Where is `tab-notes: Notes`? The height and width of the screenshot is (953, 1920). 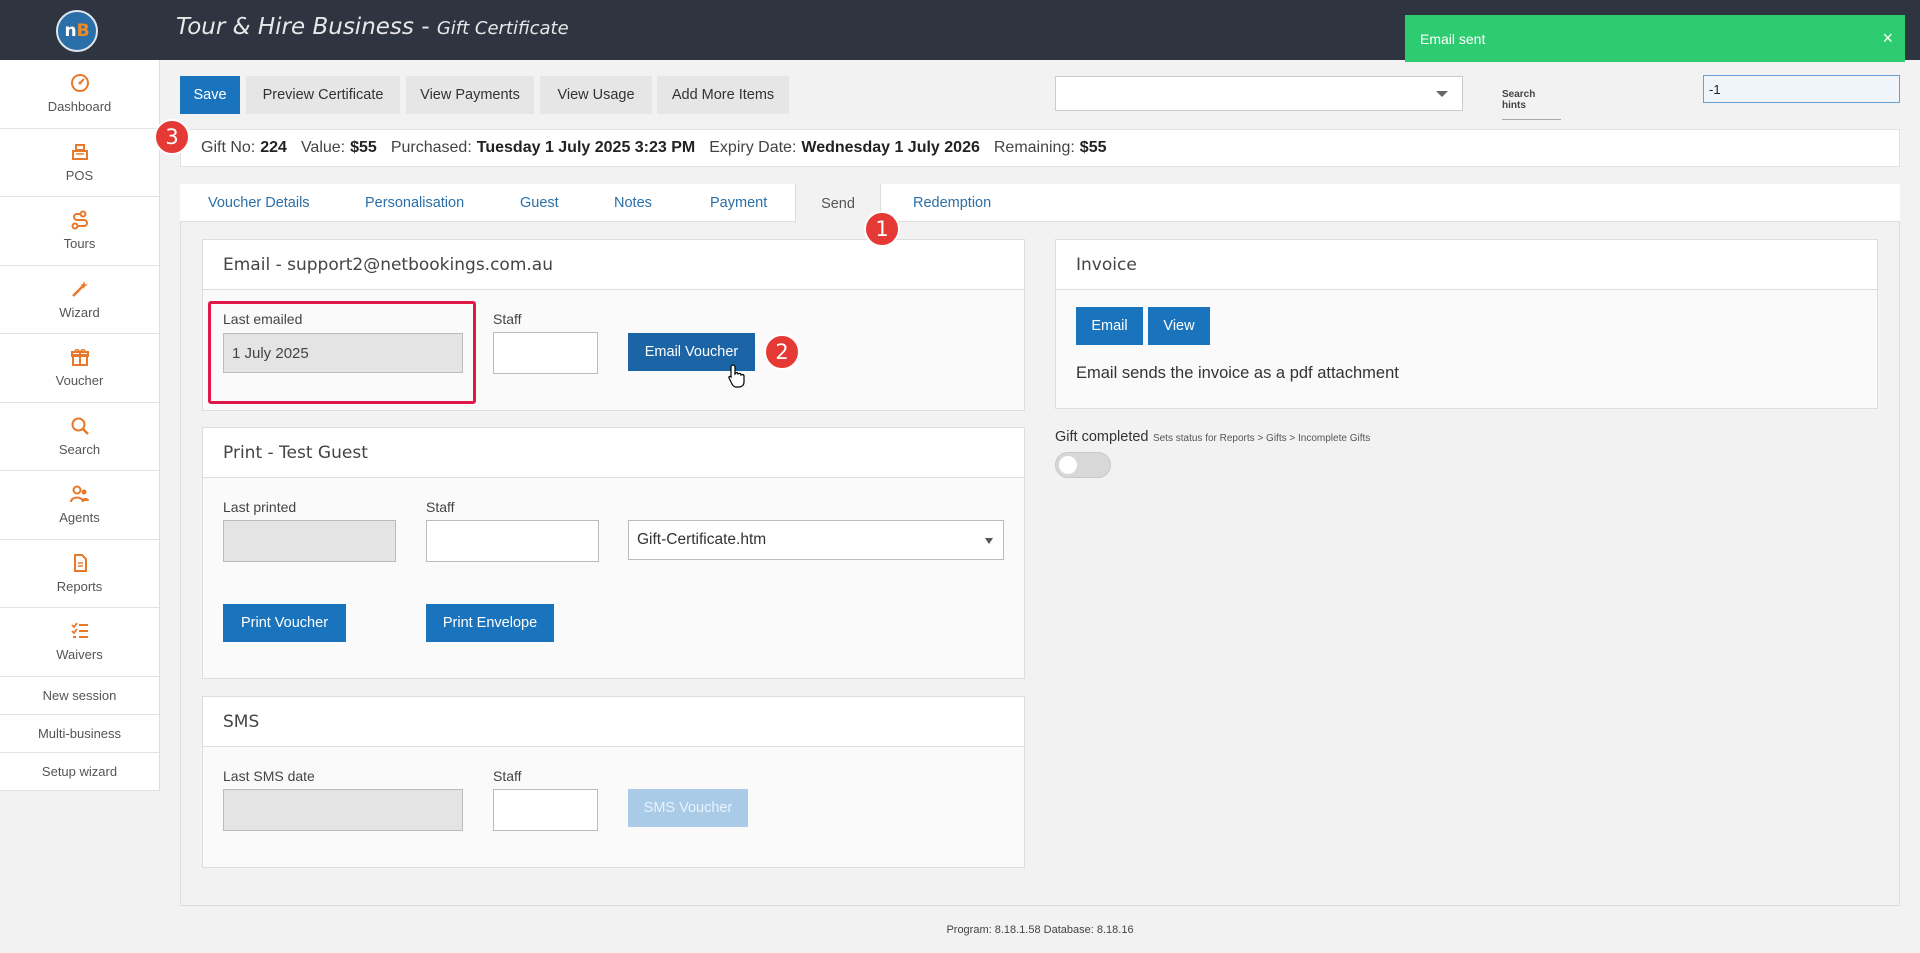
tab-notes: Notes is located at coordinates (633, 203).